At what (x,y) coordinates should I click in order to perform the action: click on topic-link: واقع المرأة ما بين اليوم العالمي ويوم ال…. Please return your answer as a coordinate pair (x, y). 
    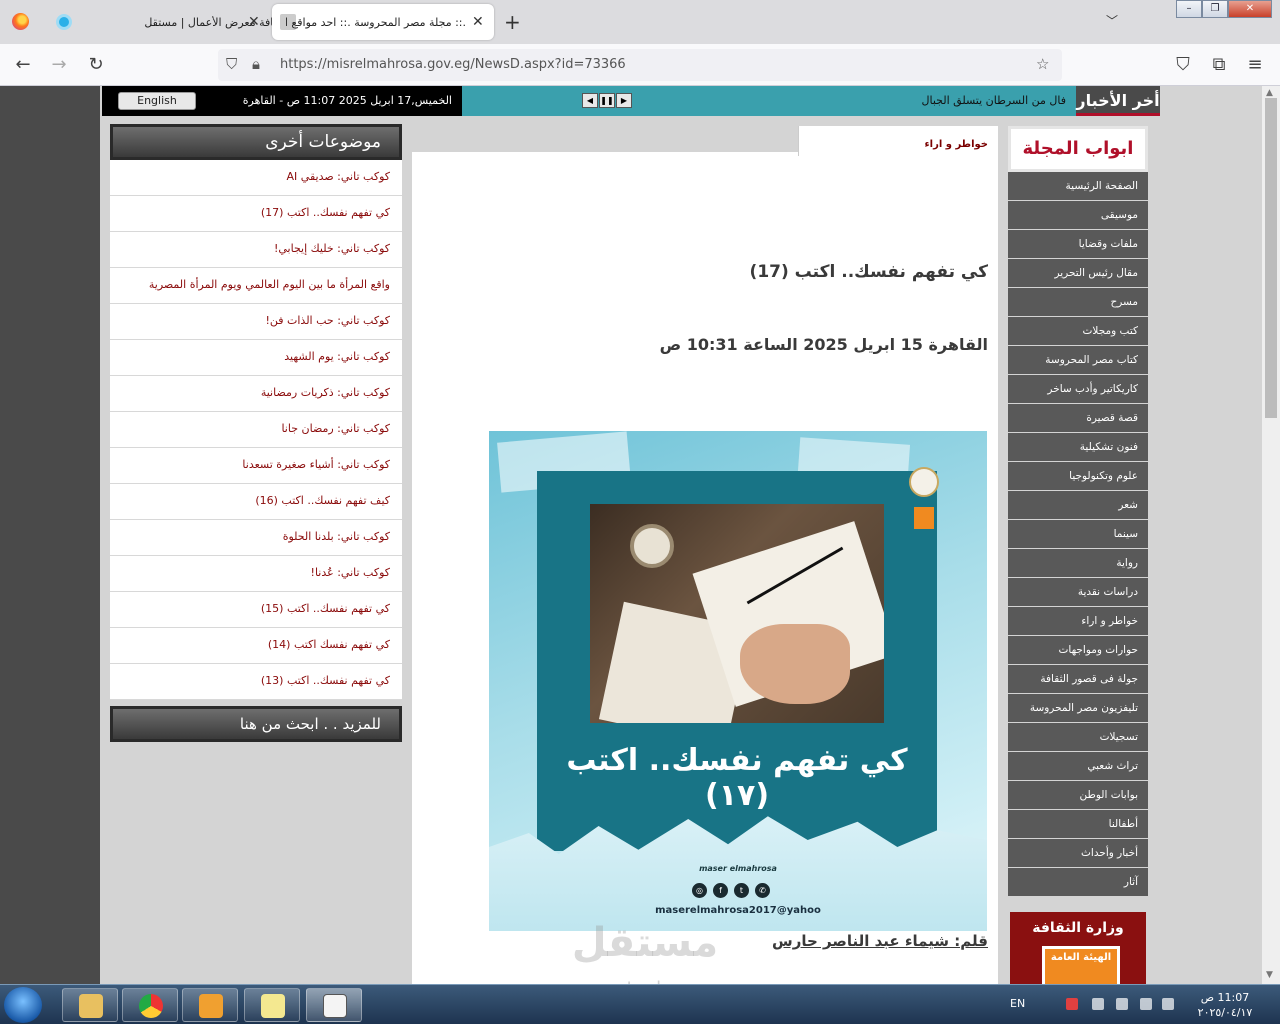
    Looking at the image, I should click on (256, 286).